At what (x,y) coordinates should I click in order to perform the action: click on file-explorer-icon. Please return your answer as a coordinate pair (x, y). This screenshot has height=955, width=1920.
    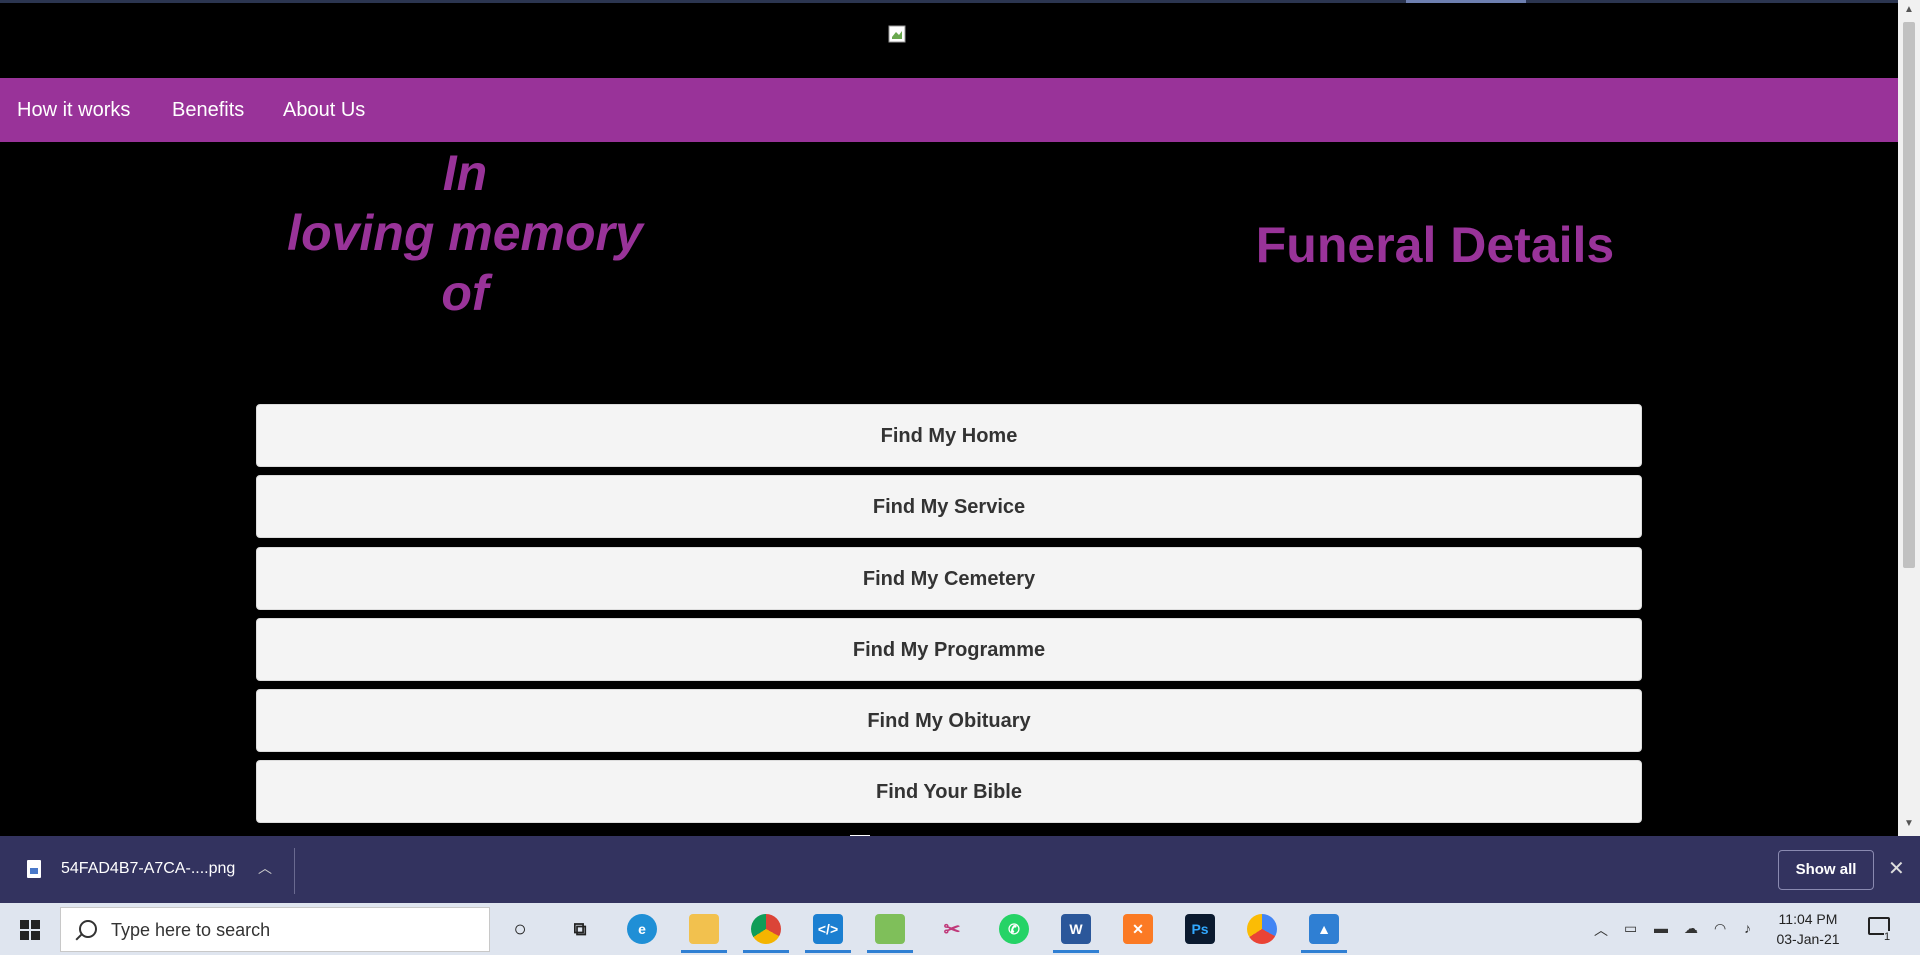
    Looking at the image, I should click on (704, 929).